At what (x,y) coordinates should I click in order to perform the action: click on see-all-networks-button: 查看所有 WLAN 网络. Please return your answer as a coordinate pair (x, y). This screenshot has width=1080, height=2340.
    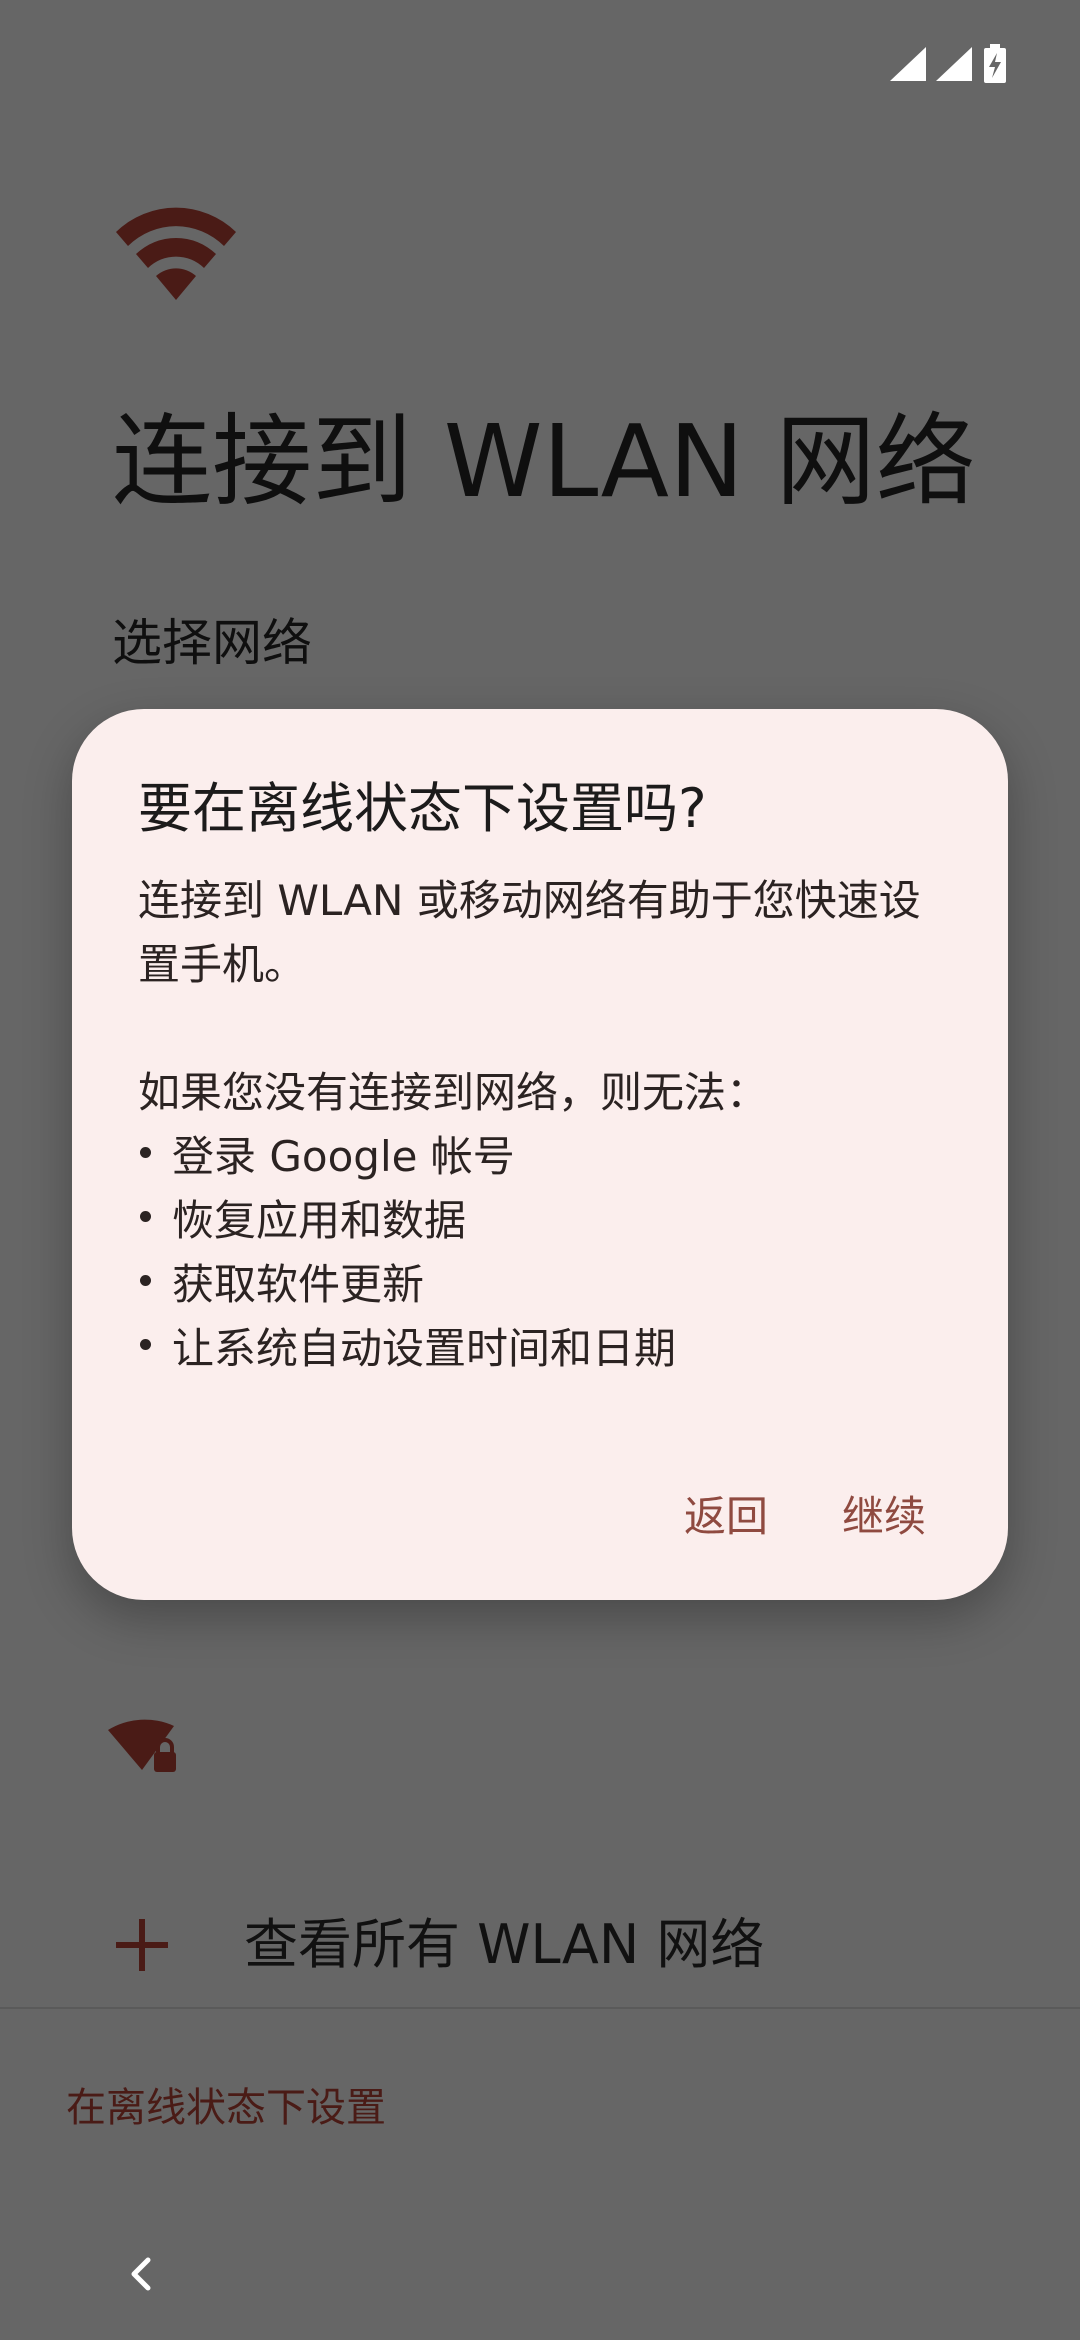
    Looking at the image, I should click on (542, 1945).